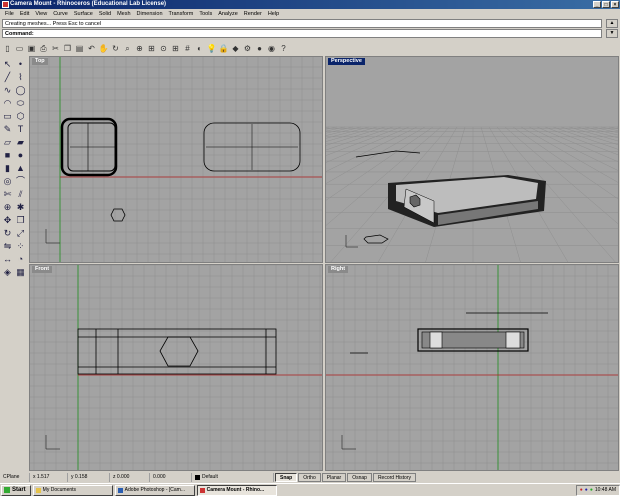 This screenshot has width=620, height=496. Describe the element at coordinates (20, 142) in the screenshot. I see `extrude-icon: ▰` at that location.